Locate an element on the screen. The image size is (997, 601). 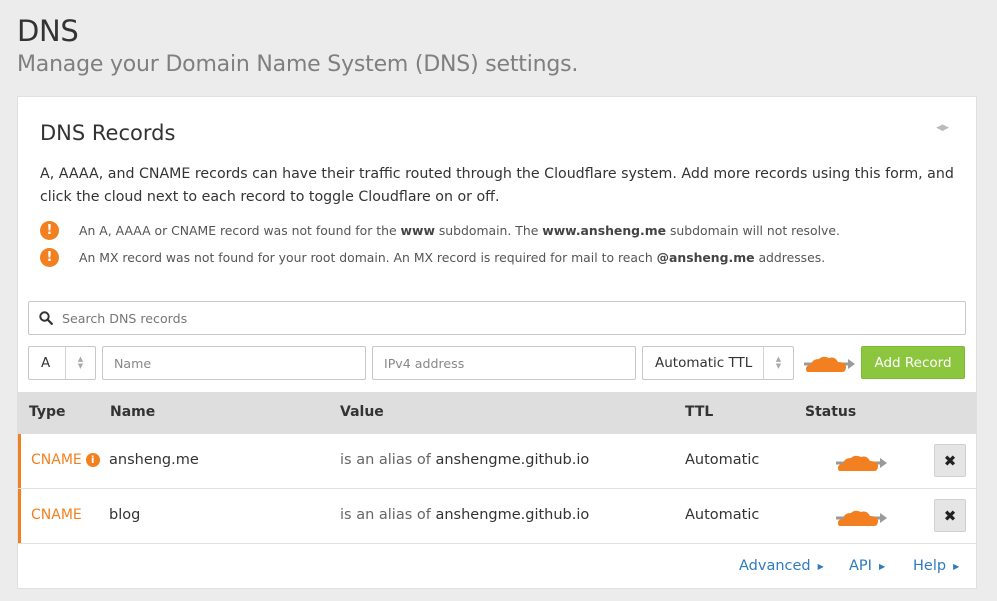
advanced-link: Advanced ▶ is located at coordinates (781, 566).